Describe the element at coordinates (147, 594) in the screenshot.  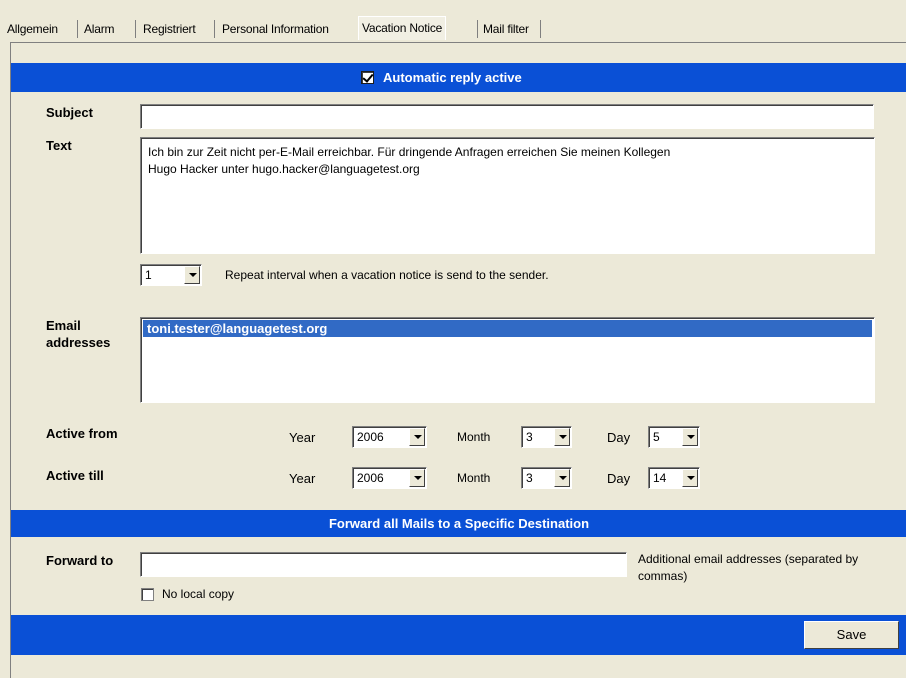
I see `no-local-copy-checkbox` at that location.